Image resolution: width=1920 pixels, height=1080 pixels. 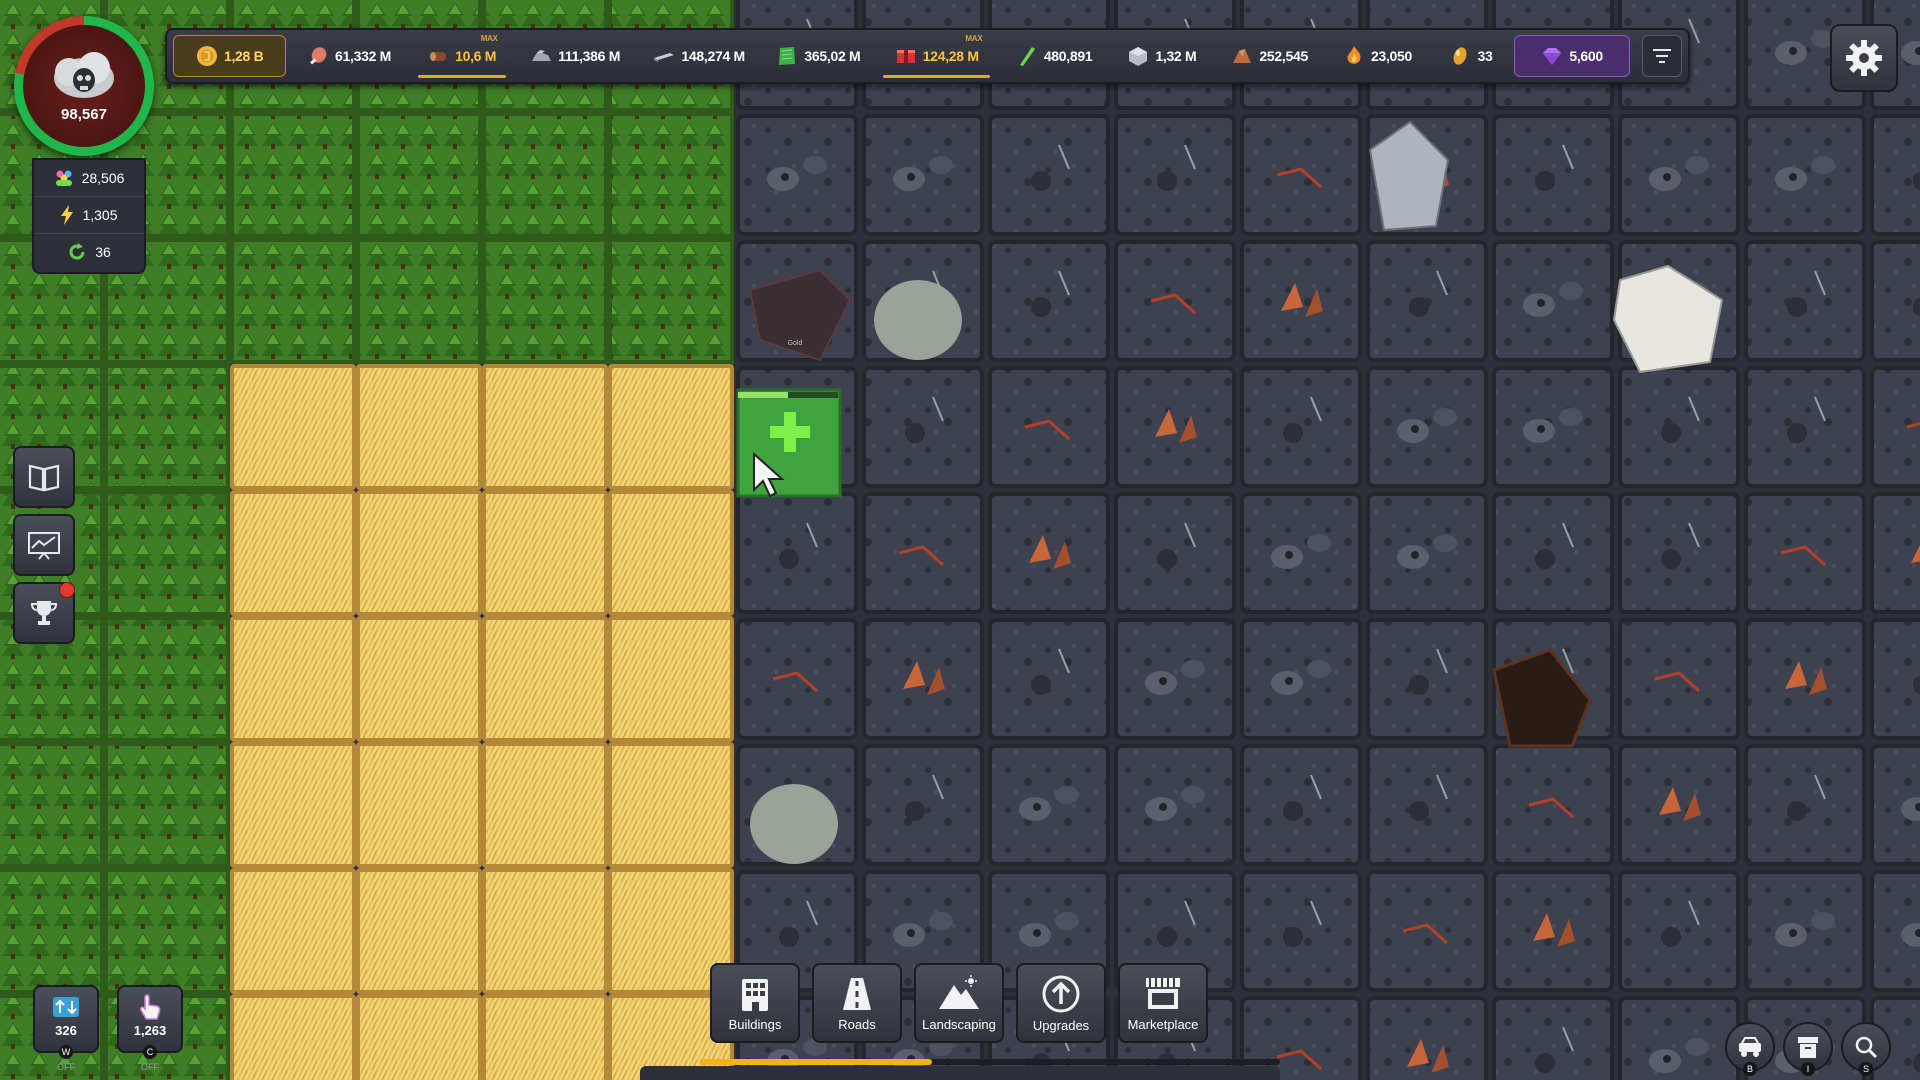 What do you see at coordinates (1283, 56) in the screenshot?
I see `resource-copper-value: 252,545` at bounding box center [1283, 56].